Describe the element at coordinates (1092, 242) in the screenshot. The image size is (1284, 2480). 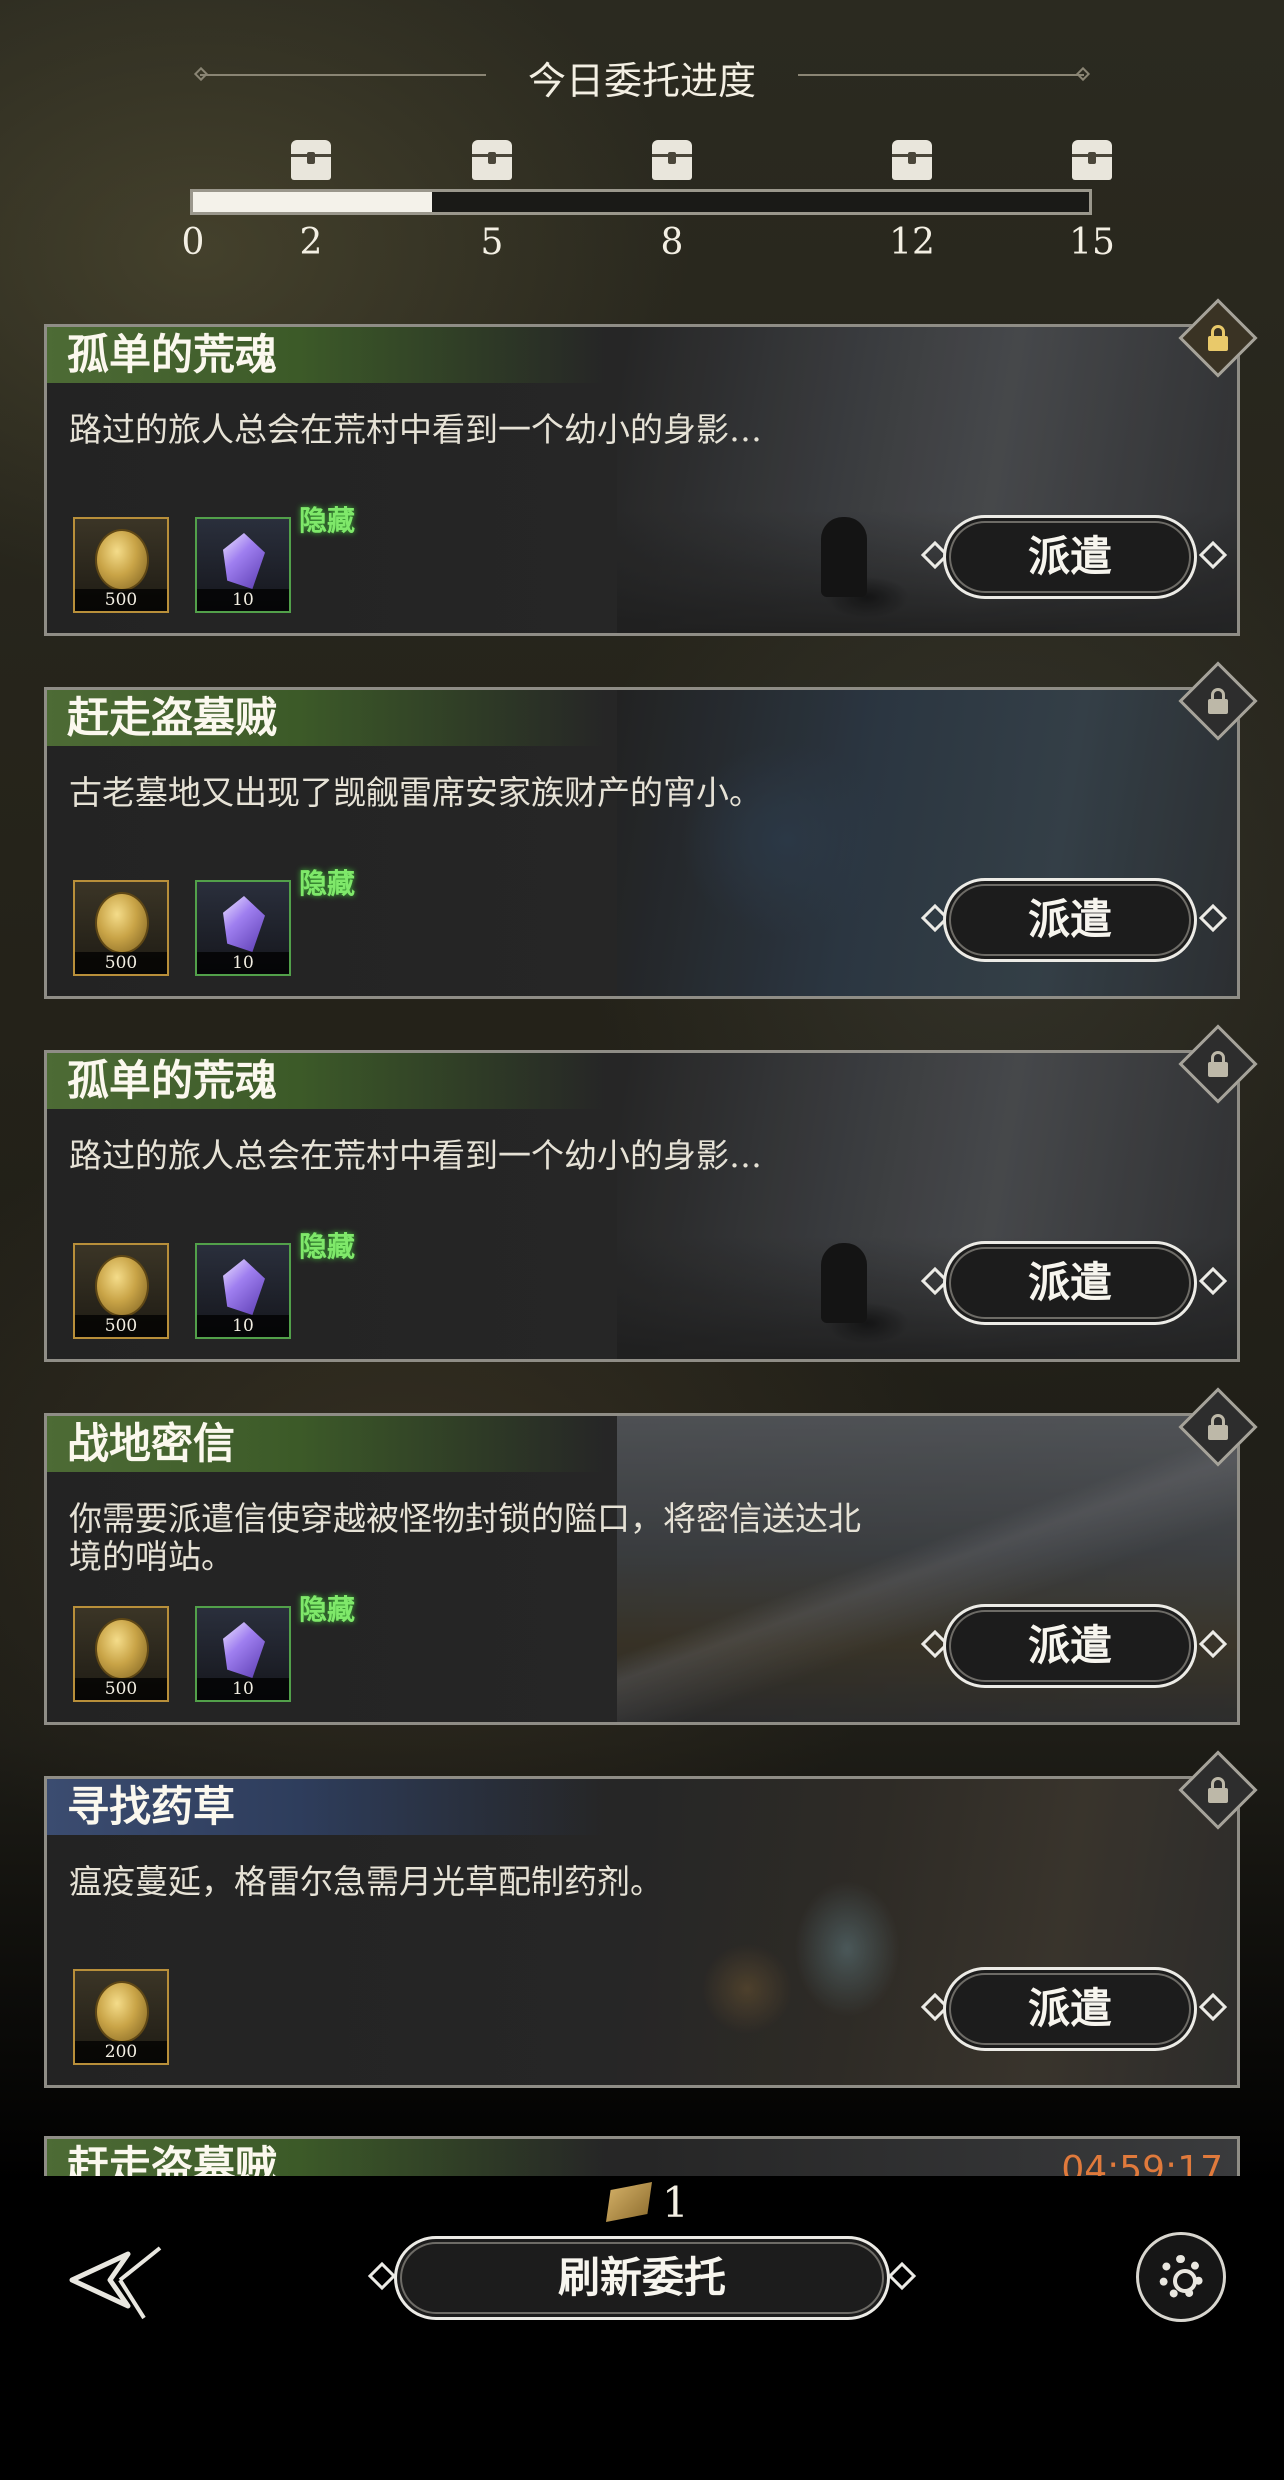
I see `progress-tick-label: 15` at that location.